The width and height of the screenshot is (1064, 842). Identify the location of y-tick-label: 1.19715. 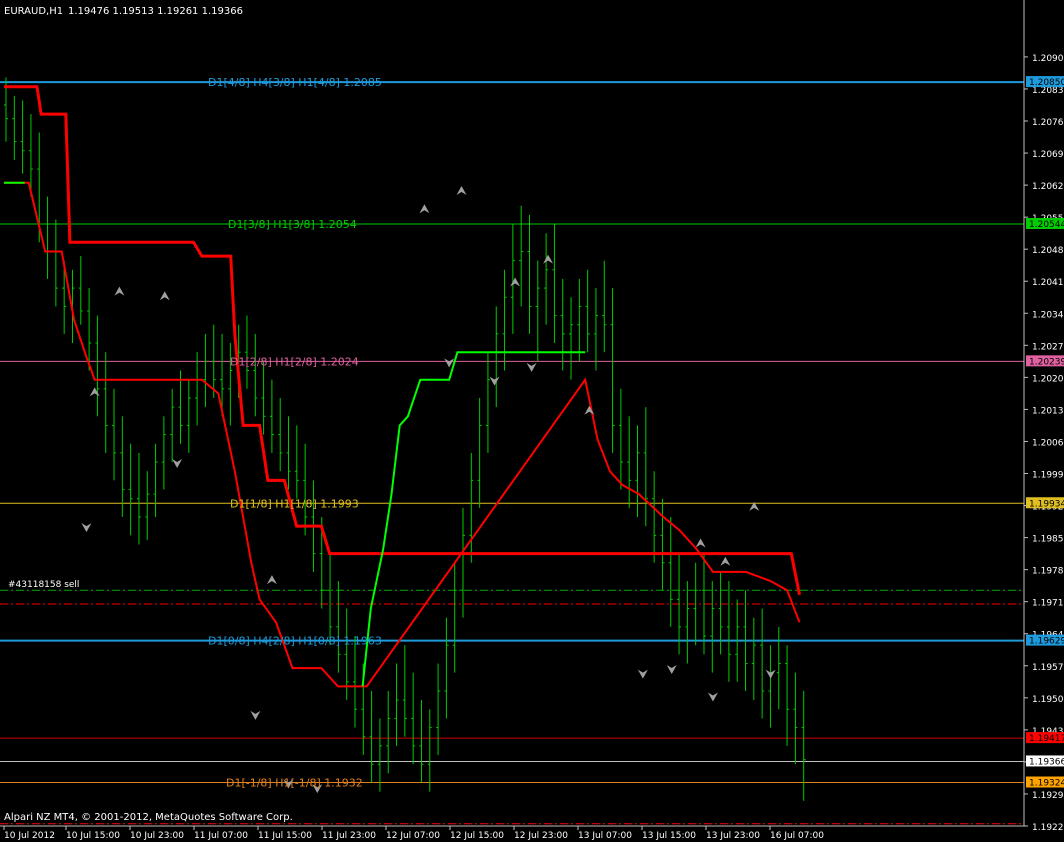
(1048, 604).